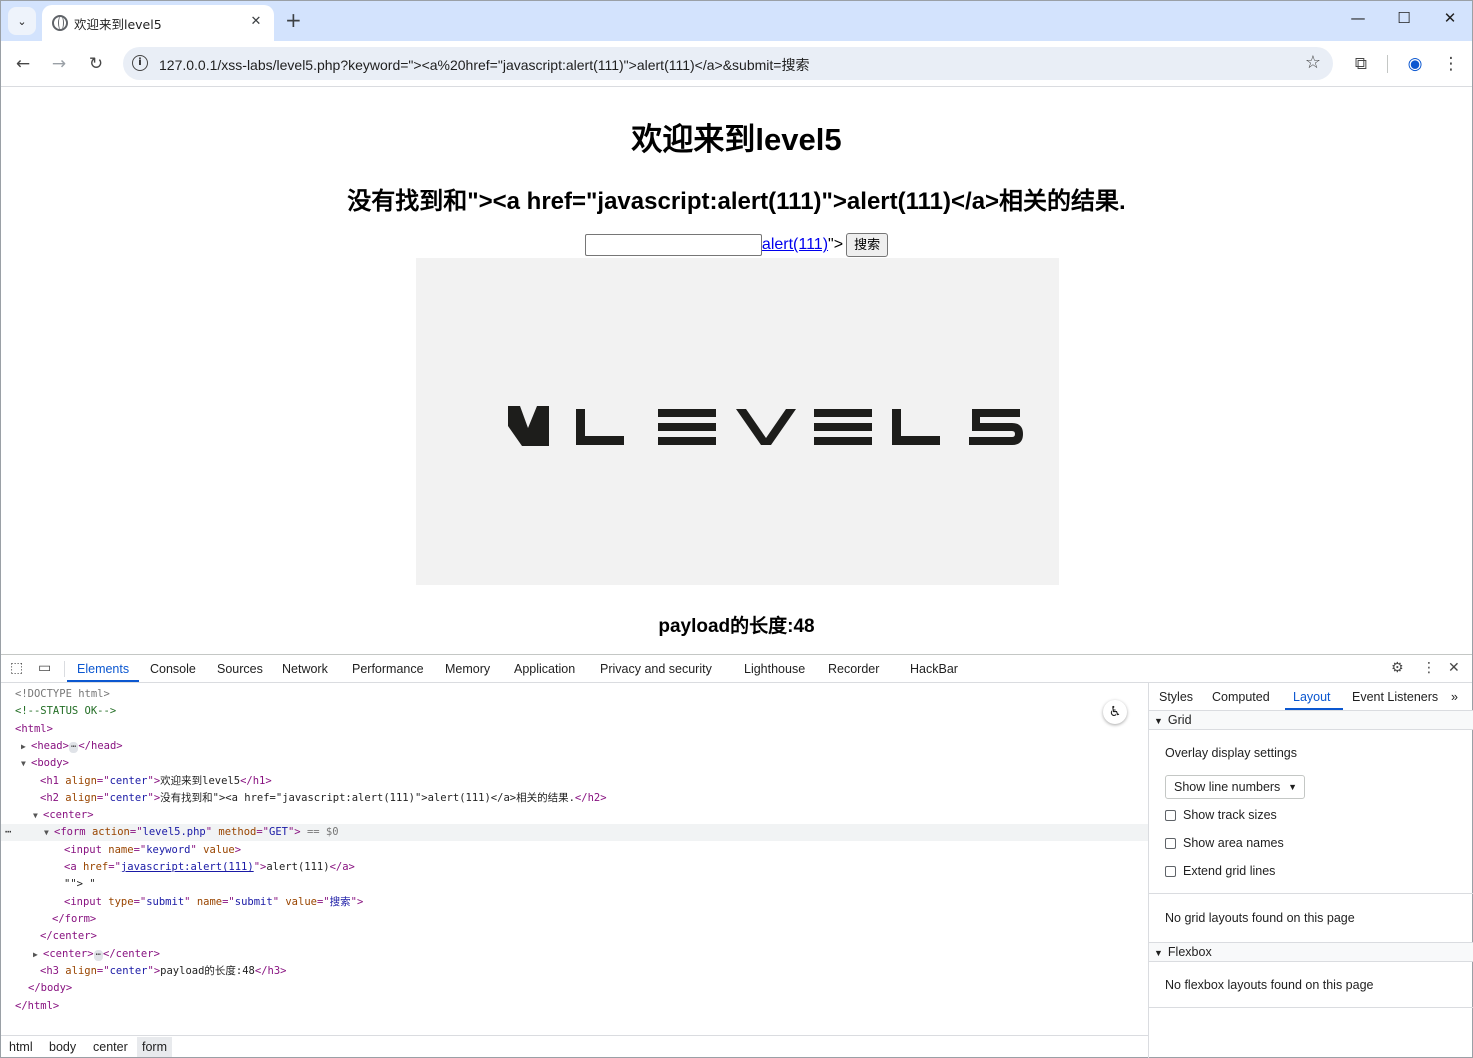 Image resolution: width=1473 pixels, height=1058 pixels. Describe the element at coordinates (305, 669) in the screenshot. I see `tab-network: Network` at that location.